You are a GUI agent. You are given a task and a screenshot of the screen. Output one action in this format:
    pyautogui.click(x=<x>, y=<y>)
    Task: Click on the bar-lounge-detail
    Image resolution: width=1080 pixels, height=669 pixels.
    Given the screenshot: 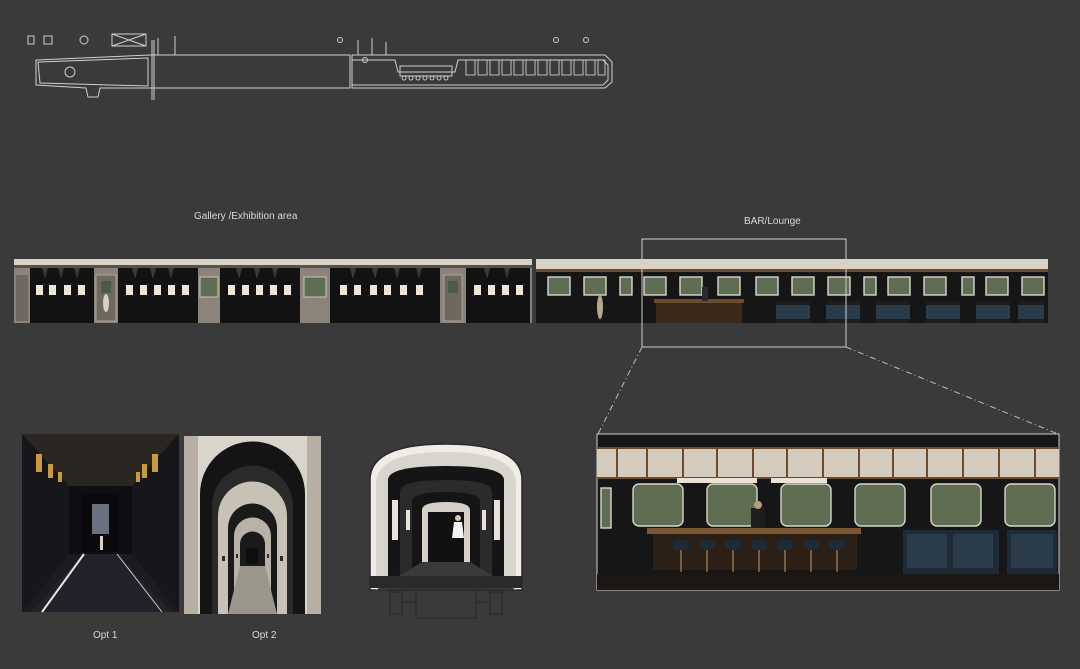 What is the action you would take?
    pyautogui.click(x=828, y=512)
    